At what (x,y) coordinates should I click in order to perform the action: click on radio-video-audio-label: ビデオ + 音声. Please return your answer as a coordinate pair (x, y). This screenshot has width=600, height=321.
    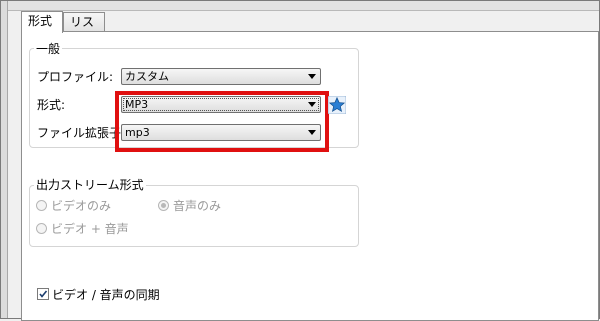
    Looking at the image, I should click on (90, 229).